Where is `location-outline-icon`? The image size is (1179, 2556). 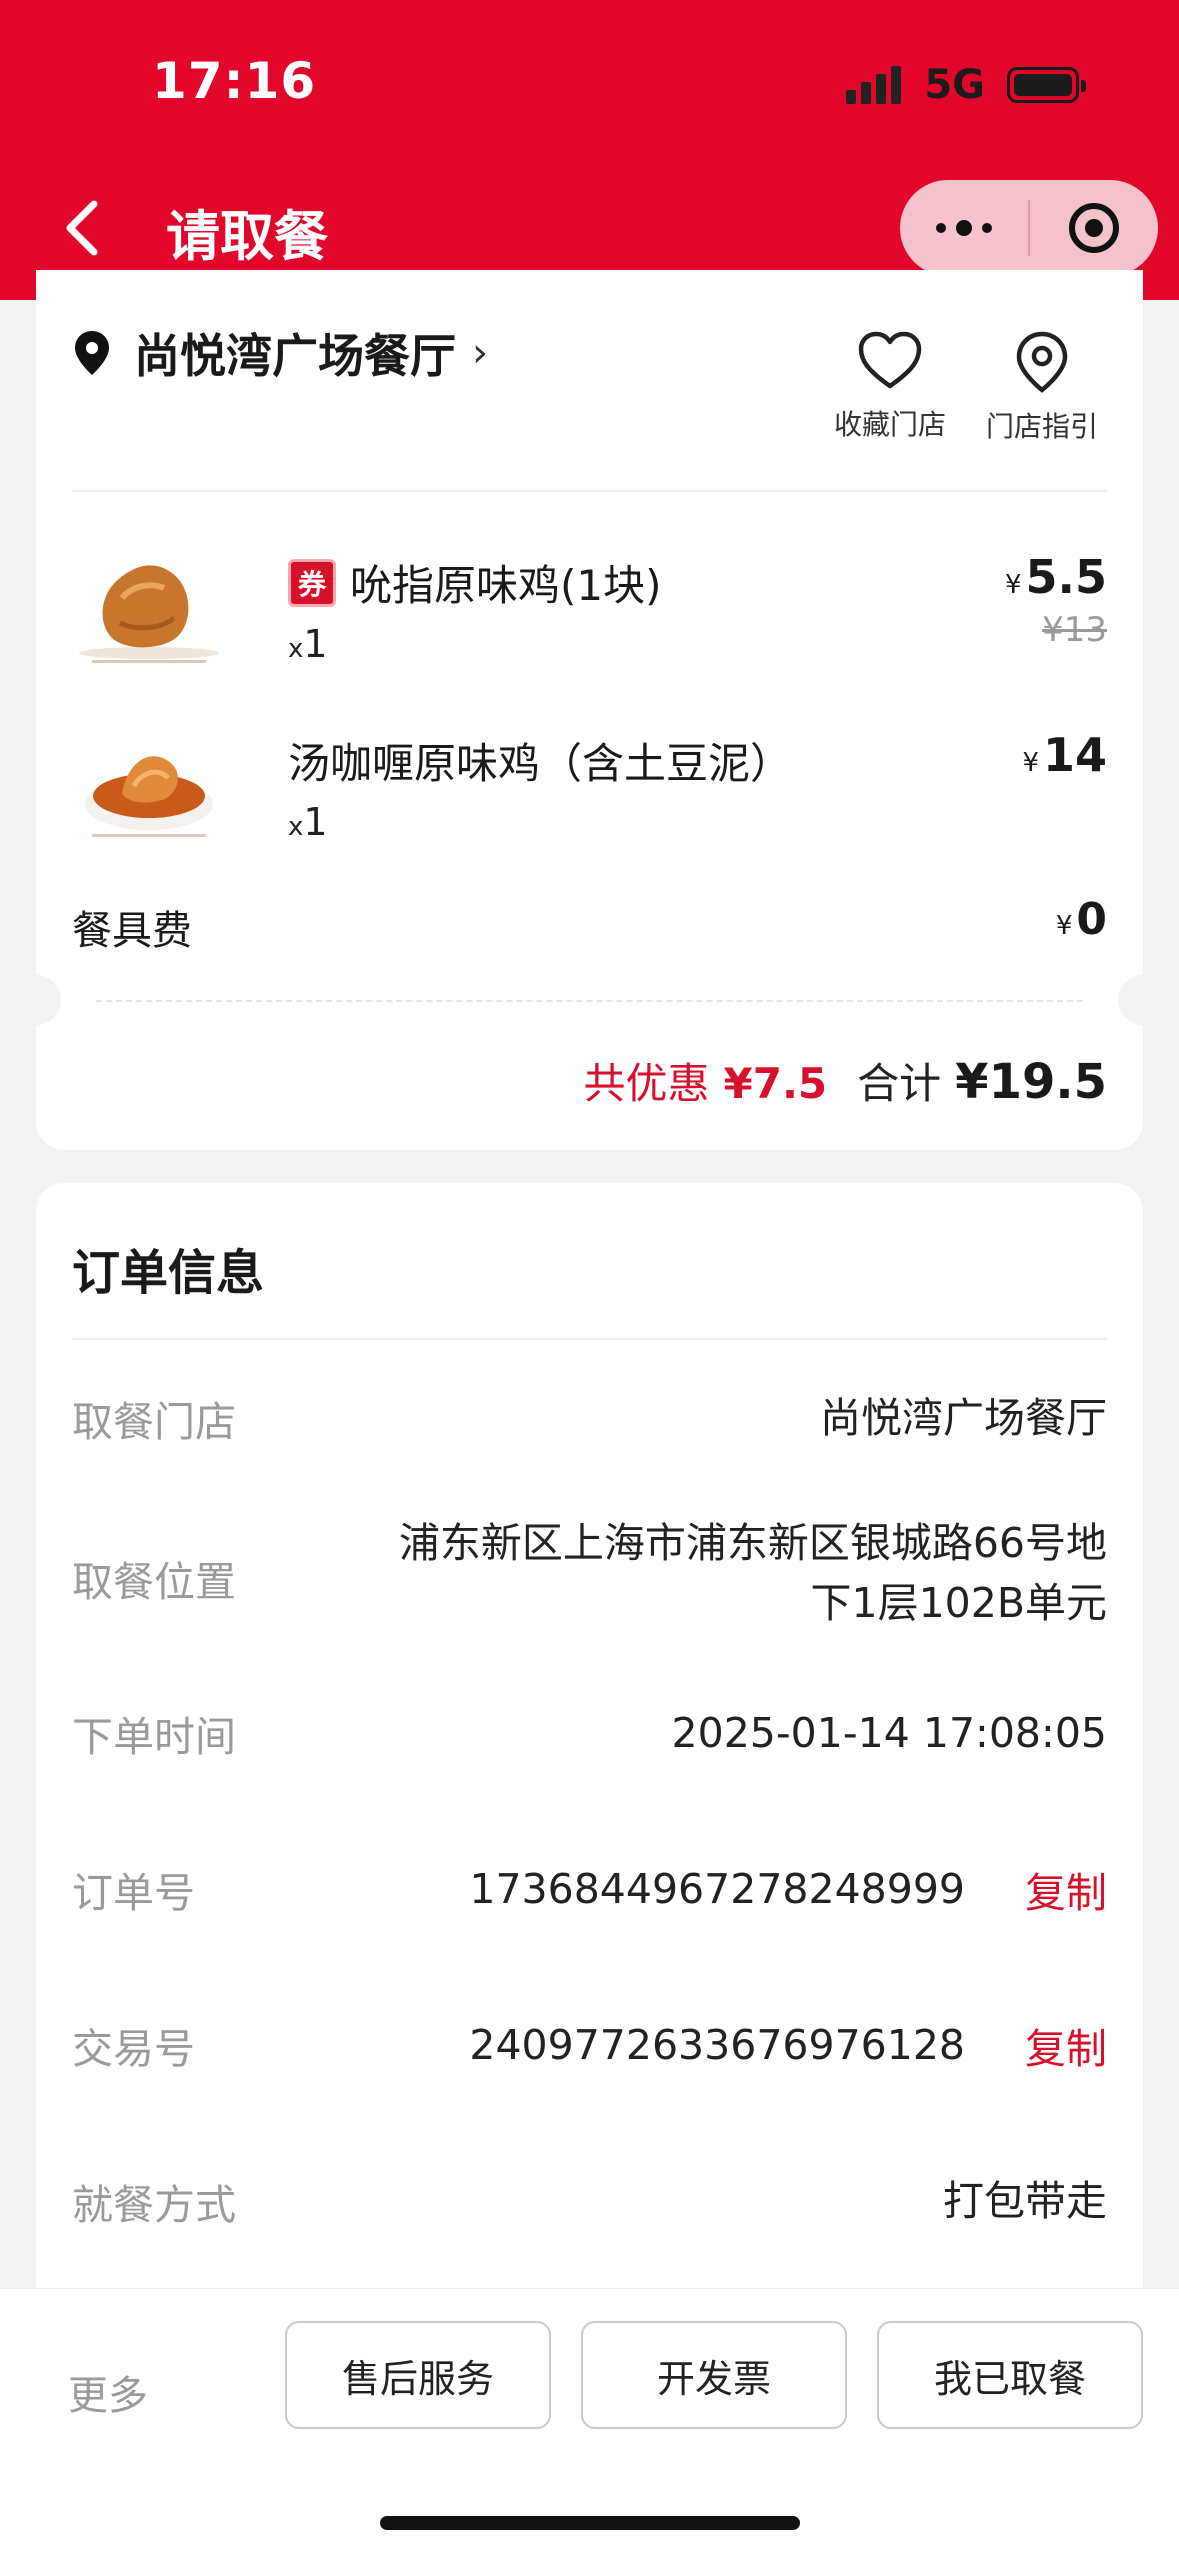
location-outline-icon is located at coordinates (1042, 362).